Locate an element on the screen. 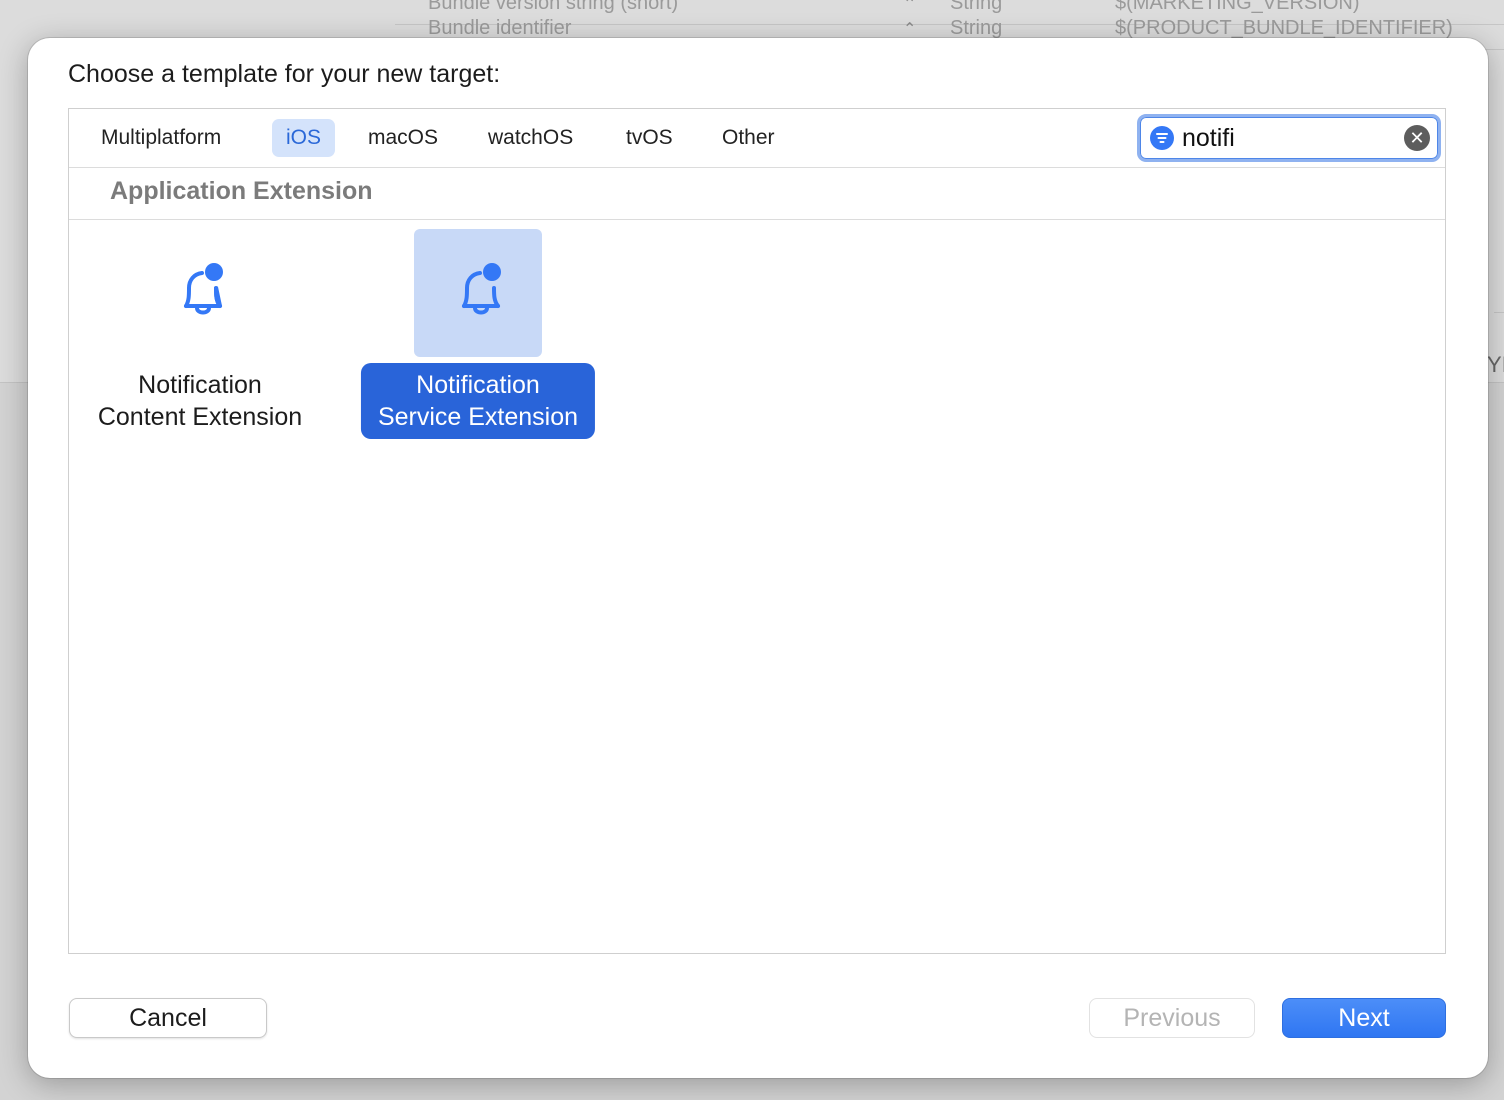 Image resolution: width=1504 pixels, height=1100 pixels. tab-other: Other is located at coordinates (748, 138).